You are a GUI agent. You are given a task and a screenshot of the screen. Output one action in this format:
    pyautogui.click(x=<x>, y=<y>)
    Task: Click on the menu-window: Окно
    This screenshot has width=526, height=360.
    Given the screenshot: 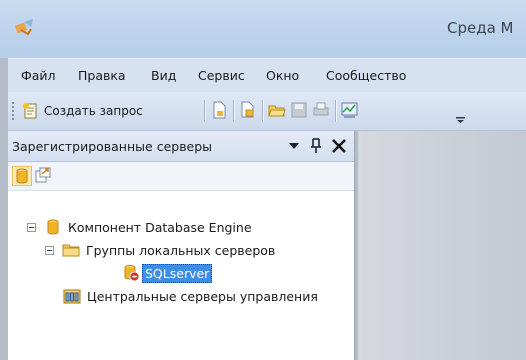 What is the action you would take?
    pyautogui.click(x=282, y=75)
    